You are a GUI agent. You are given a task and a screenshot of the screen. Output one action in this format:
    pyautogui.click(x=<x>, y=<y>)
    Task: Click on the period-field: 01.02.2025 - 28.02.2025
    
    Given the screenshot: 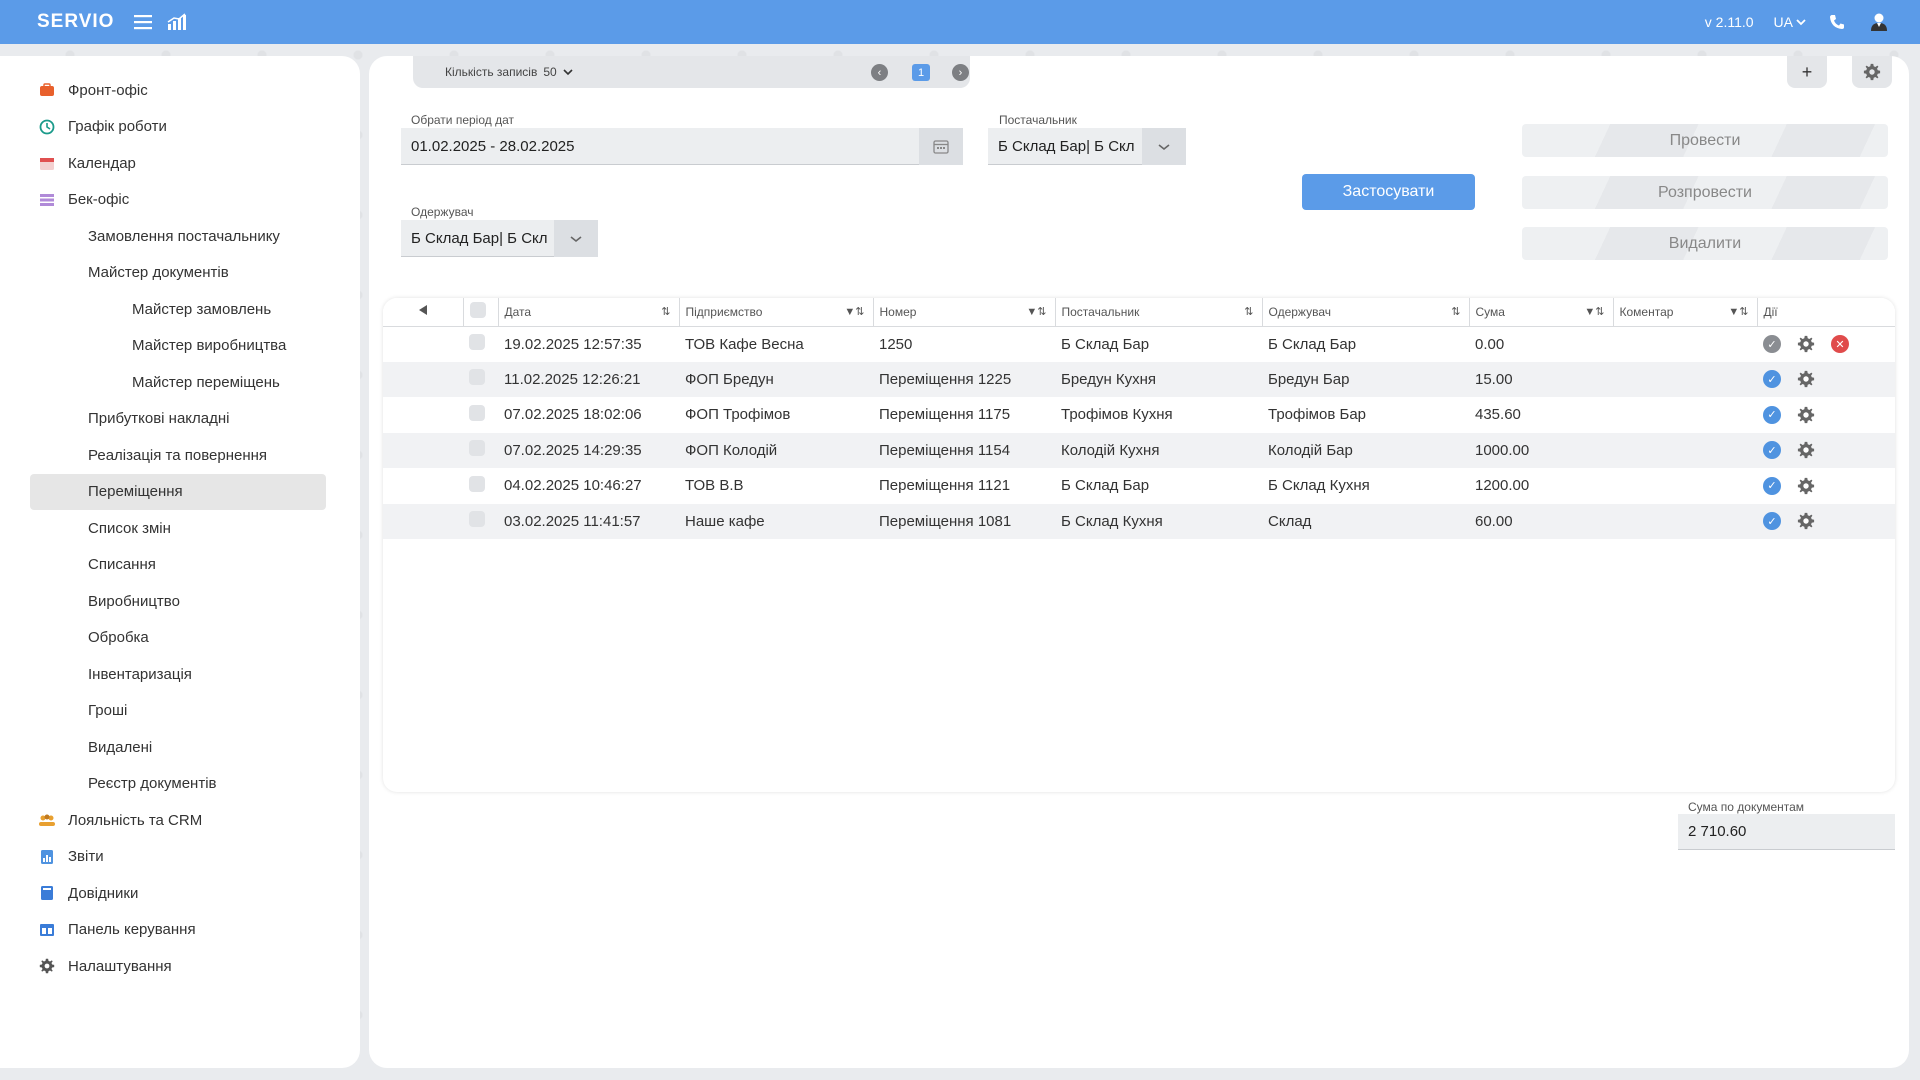 What is the action you would take?
    pyautogui.click(x=682, y=146)
    